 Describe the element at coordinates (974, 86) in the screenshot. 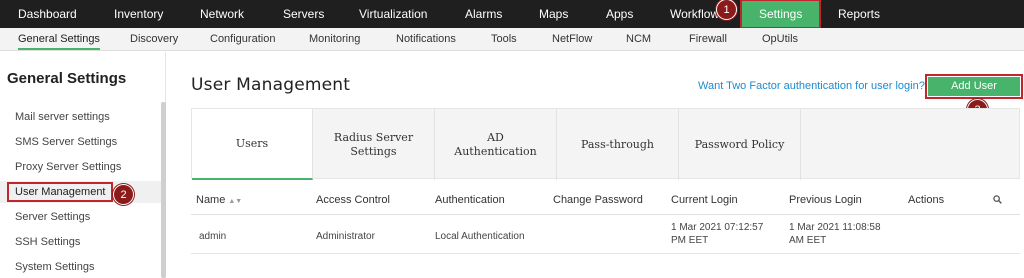

I see `add-user-button: Add User` at that location.